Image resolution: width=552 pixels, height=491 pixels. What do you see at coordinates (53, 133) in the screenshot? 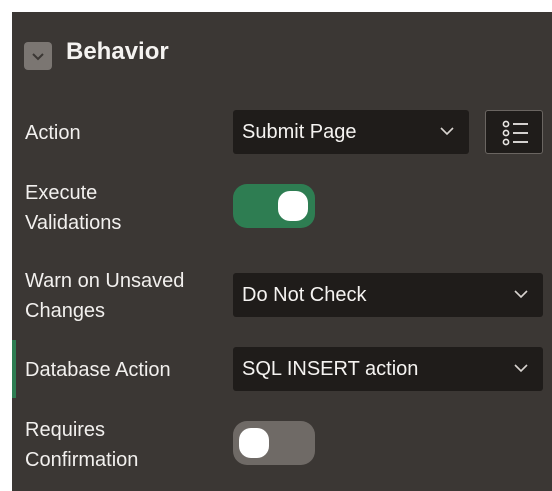
I see `action-label: Action` at bounding box center [53, 133].